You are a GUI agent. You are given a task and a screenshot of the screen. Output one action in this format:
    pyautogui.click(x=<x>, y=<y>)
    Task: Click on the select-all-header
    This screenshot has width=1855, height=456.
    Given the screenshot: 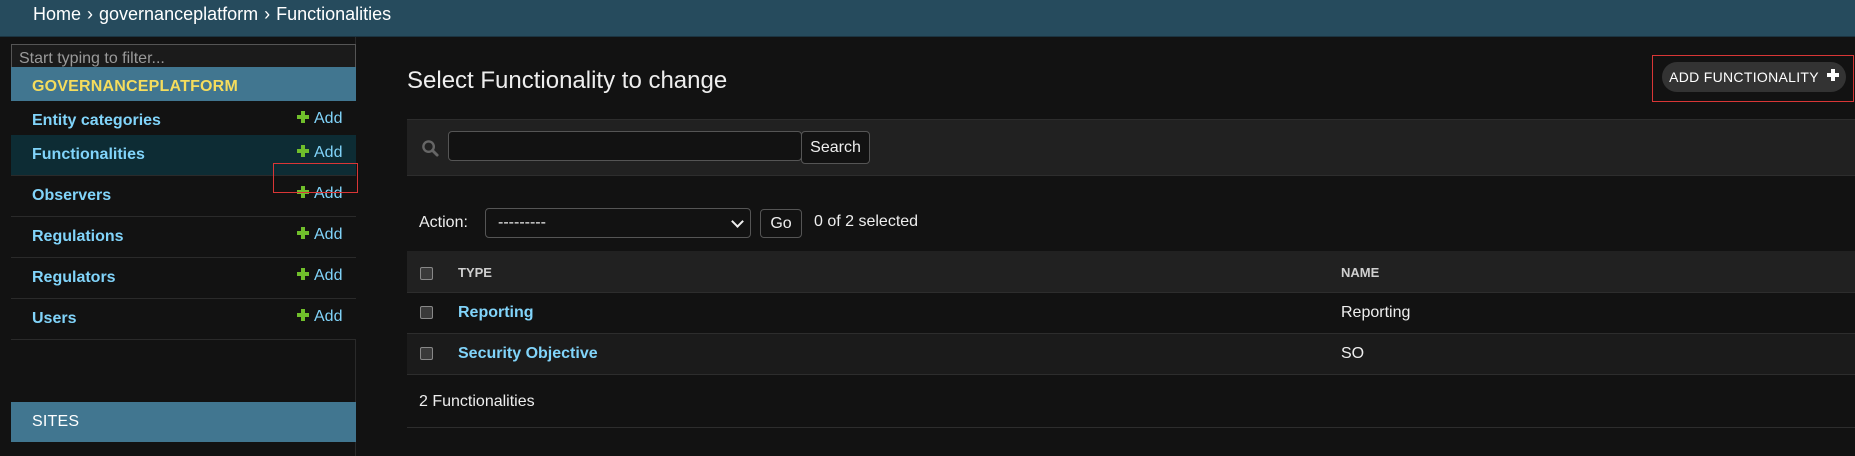 What is the action you would take?
    pyautogui.click(x=432, y=272)
    